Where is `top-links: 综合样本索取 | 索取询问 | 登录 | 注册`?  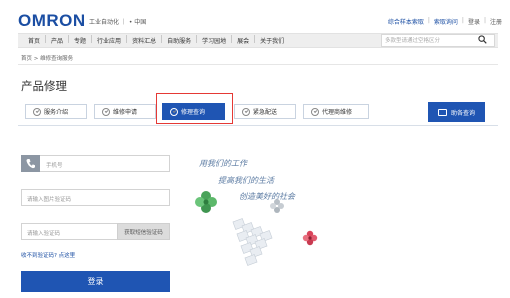 top-links: 综合样本索取 | 索取询问 | 登录 | 注册 is located at coordinates (445, 21).